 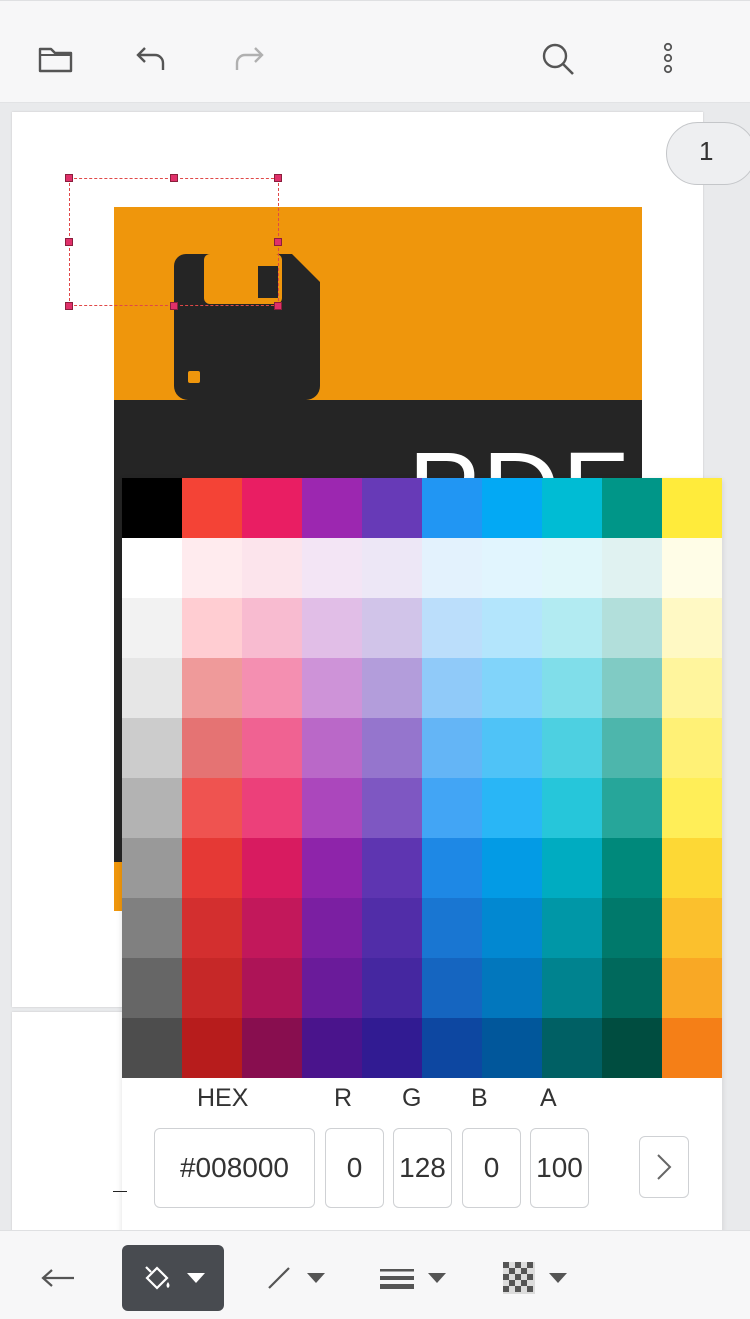 I want to click on redo-icon, so click(x=250, y=59).